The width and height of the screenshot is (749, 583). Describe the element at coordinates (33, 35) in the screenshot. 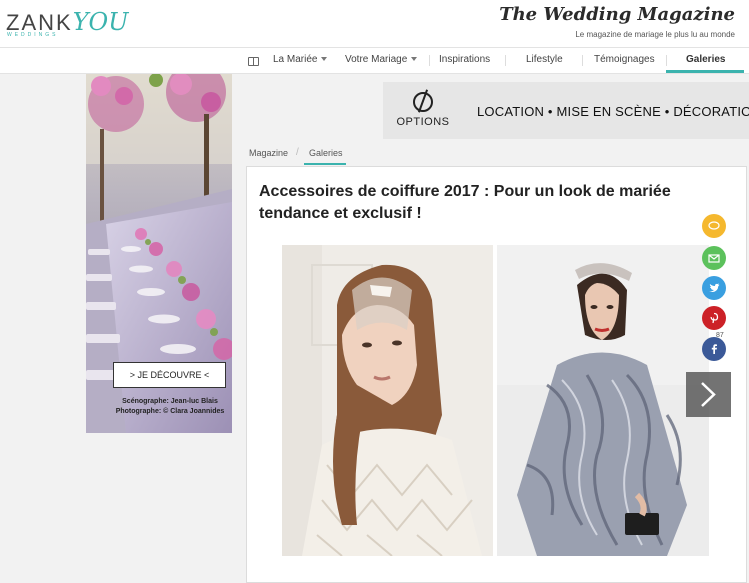

I see `logo-sub-text: WEDDINGS` at that location.